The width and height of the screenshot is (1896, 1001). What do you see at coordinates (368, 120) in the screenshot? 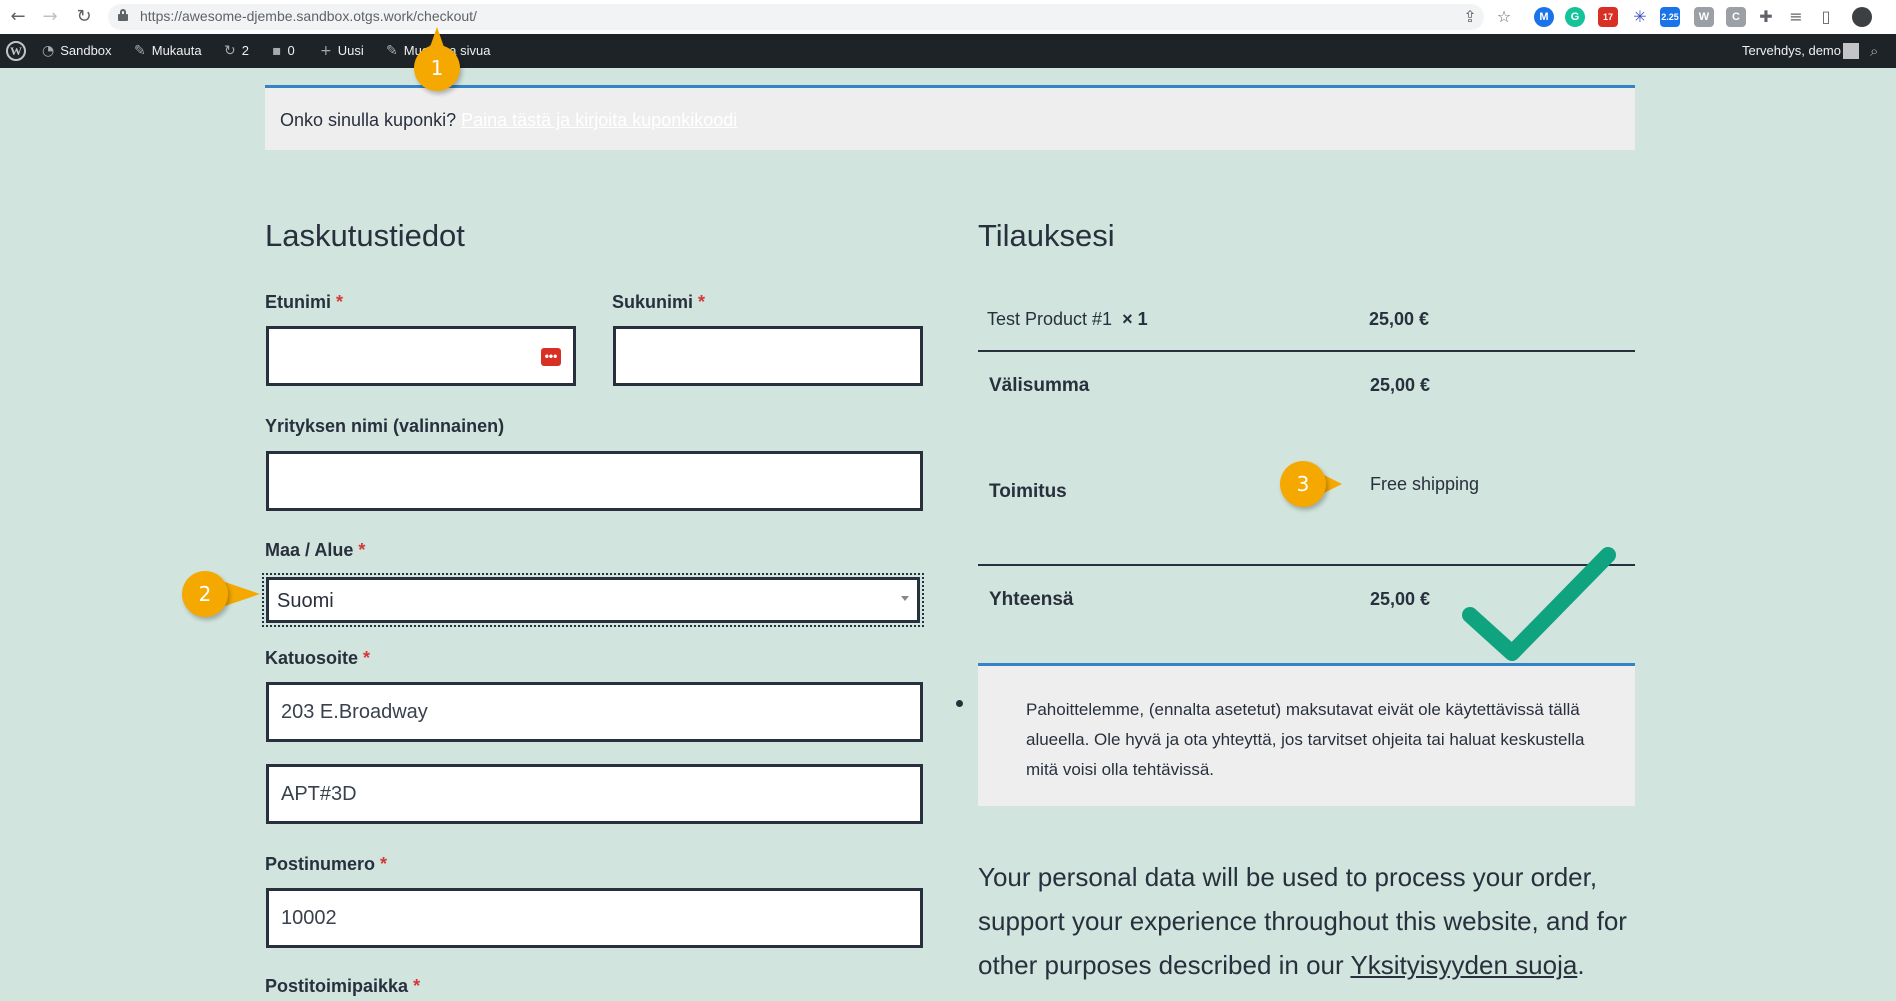
I see `coupon-question: Onko sinulla kuponki?` at bounding box center [368, 120].